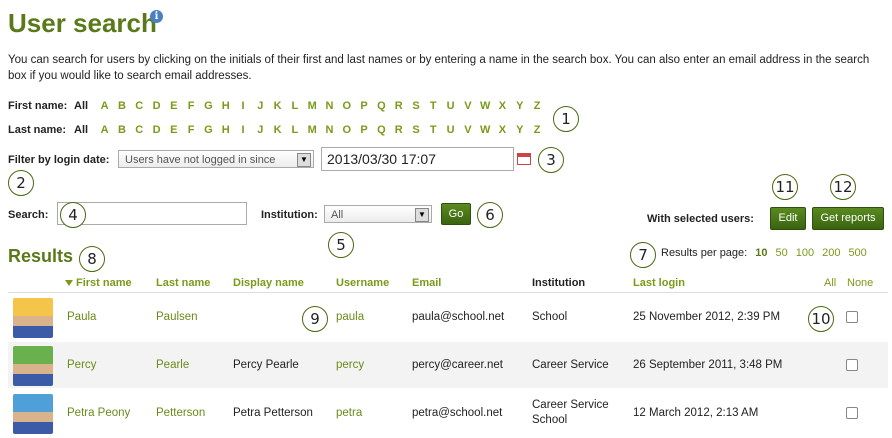 Image resolution: width=892 pixels, height=438 pixels. Describe the element at coordinates (450, 106) in the screenshot. I see `first-name-letter-u: U` at that location.